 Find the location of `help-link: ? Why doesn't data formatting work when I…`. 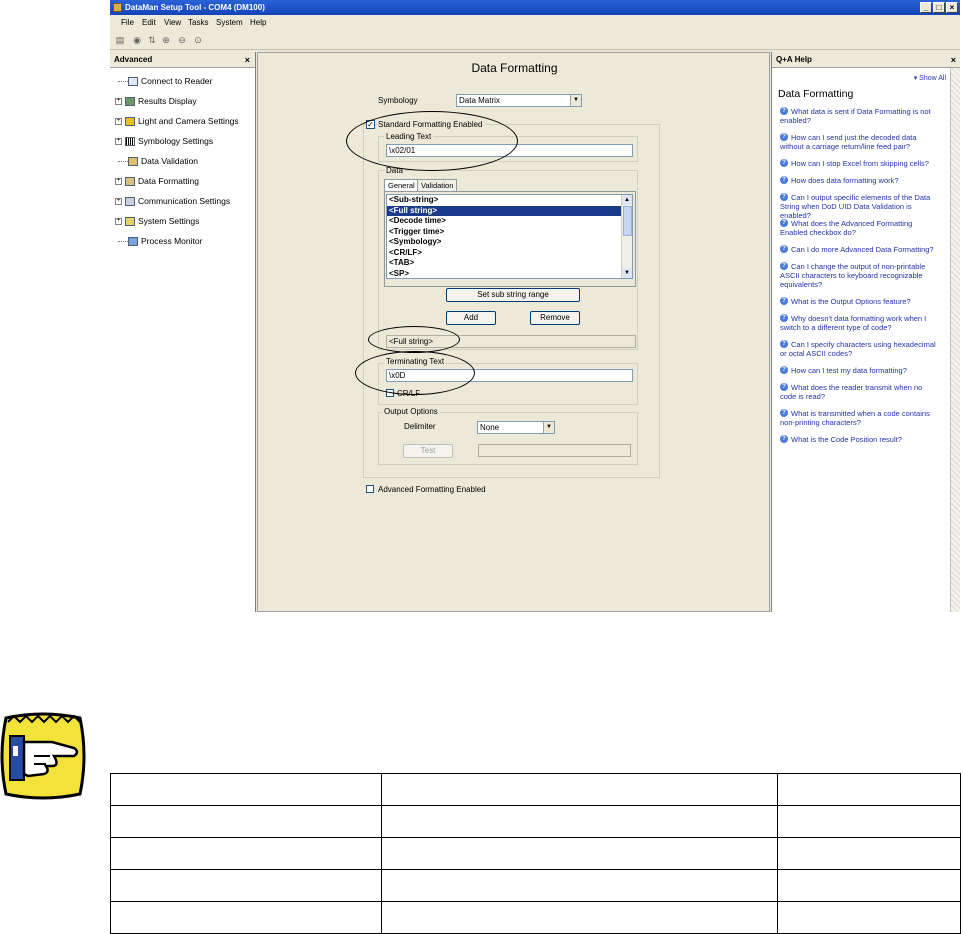

help-link: ? Why doesn't data formatting work when I… is located at coordinates (860, 323).